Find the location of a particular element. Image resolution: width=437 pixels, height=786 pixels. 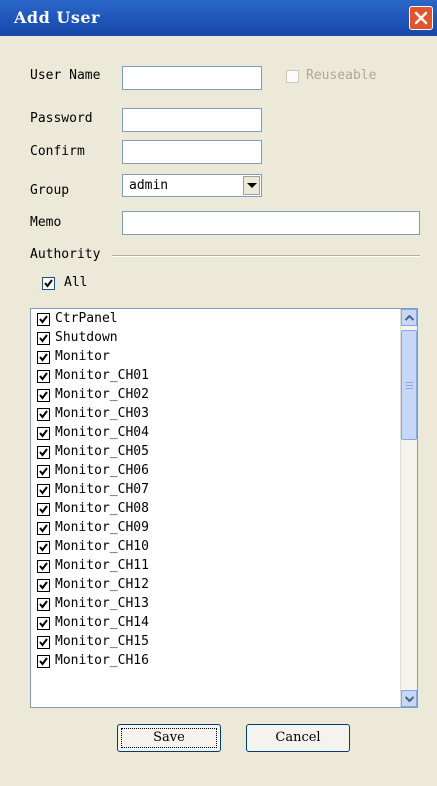

close-icon is located at coordinates (421, 18).